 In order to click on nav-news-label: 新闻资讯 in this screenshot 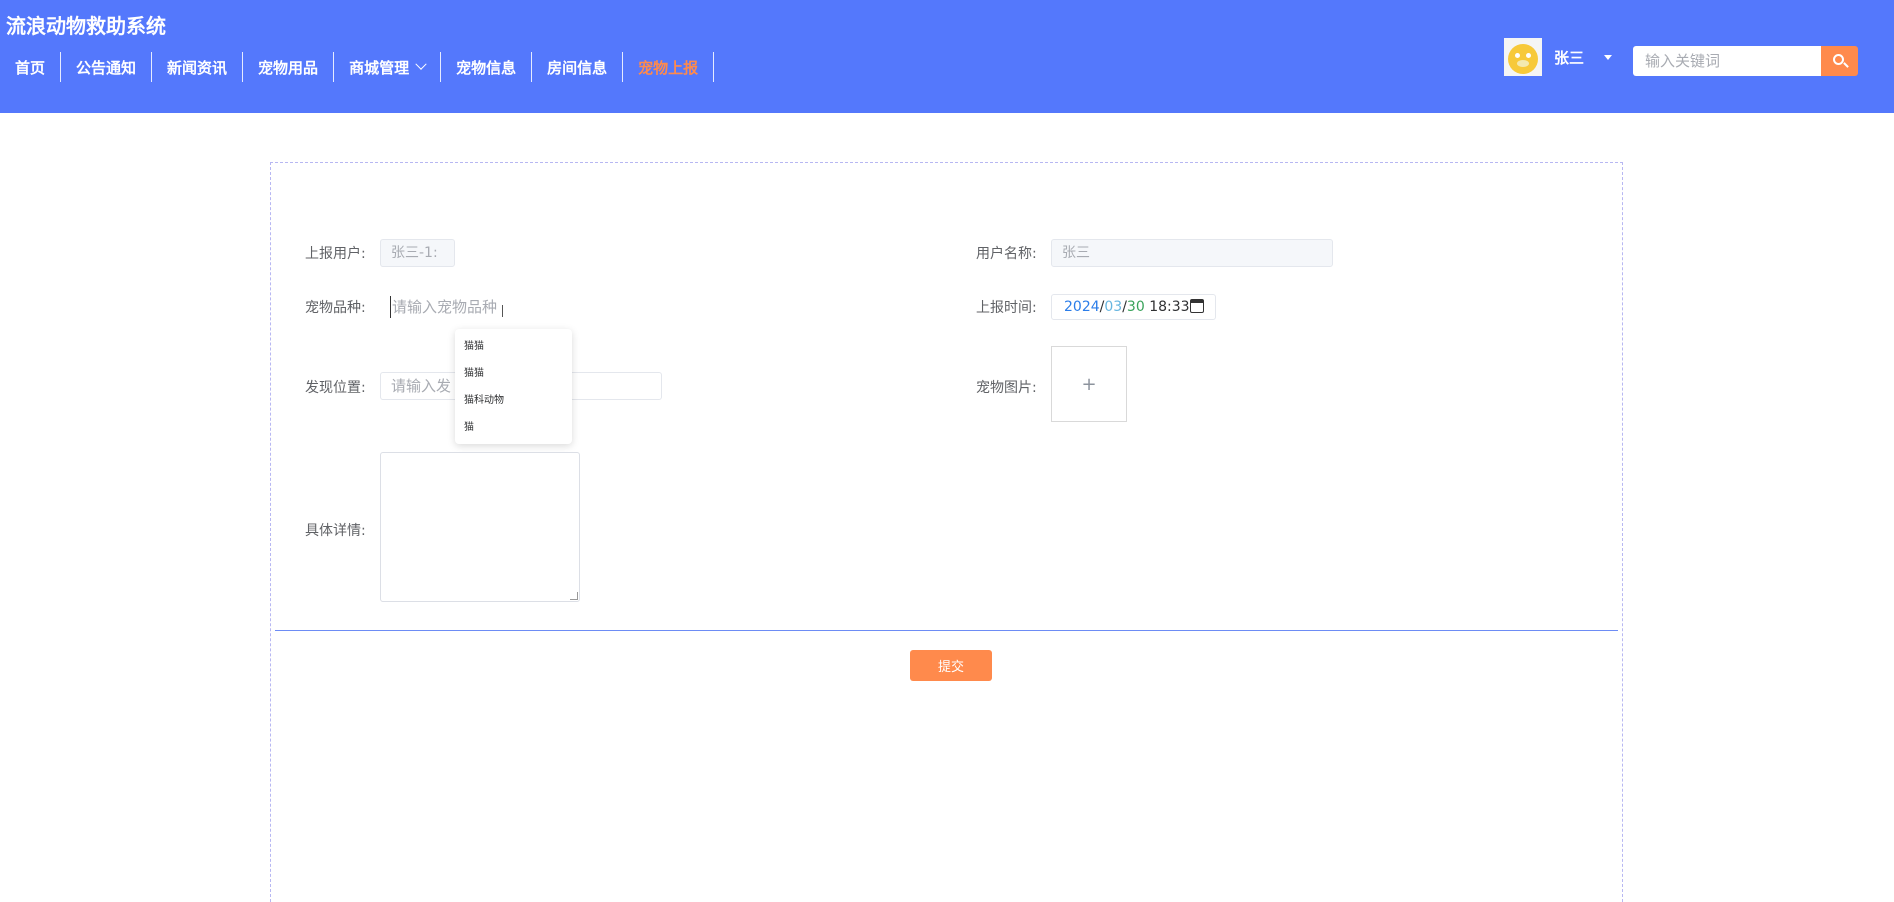, I will do `click(197, 67)`.